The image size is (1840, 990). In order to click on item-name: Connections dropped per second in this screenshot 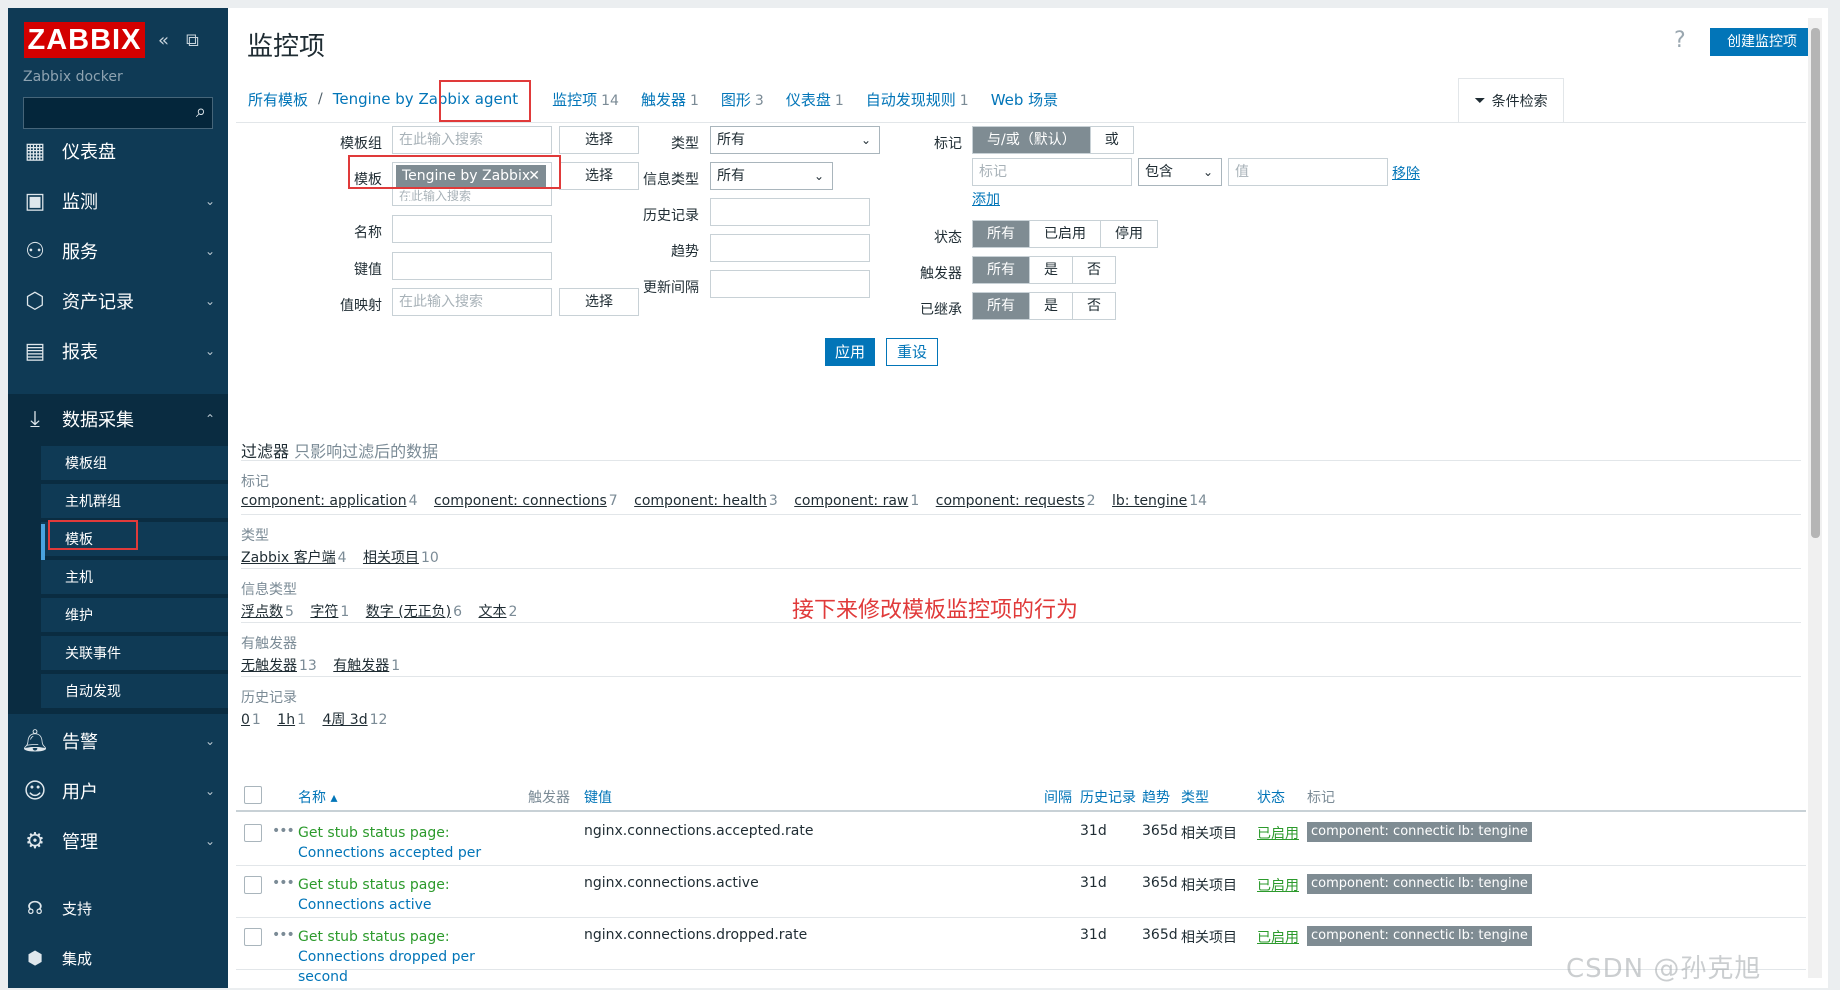, I will do `click(386, 967)`.